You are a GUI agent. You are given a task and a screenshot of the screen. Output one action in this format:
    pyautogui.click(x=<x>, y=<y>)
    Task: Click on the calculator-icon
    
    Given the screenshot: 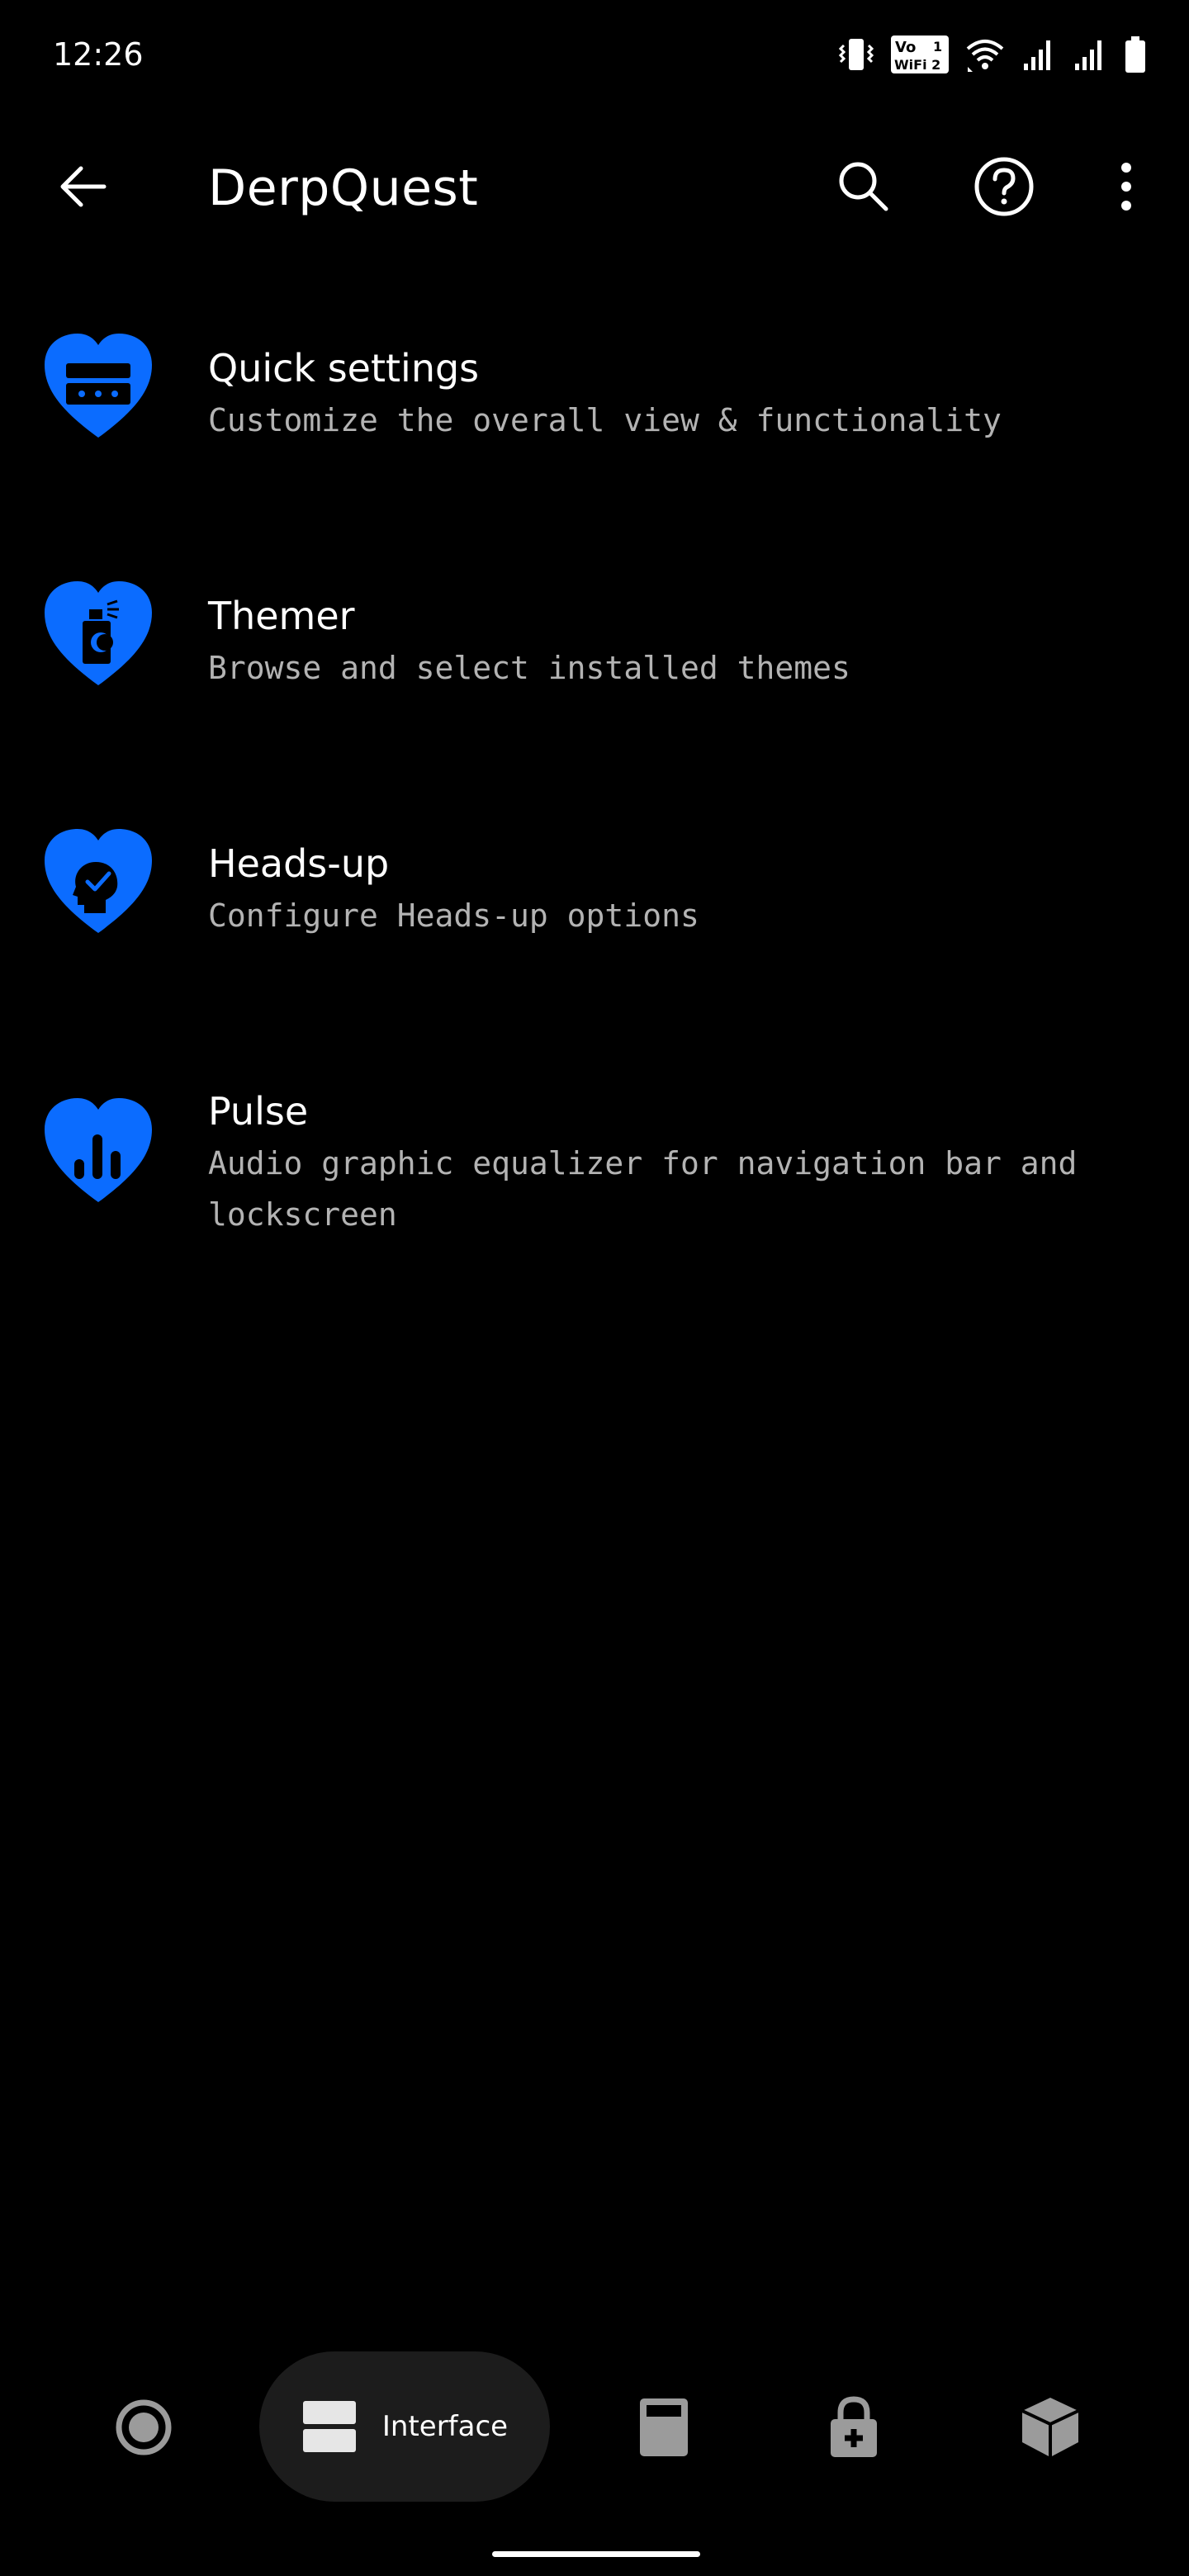 What is the action you would take?
    pyautogui.click(x=664, y=2427)
    